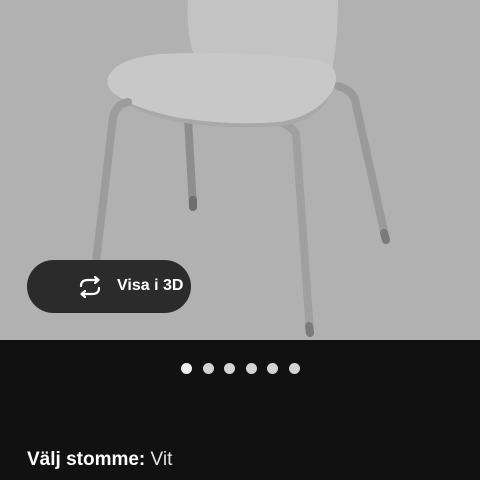 This screenshot has width=480, height=480. What do you see at coordinates (90, 287) in the screenshot?
I see `rotate-arrows-icon` at bounding box center [90, 287].